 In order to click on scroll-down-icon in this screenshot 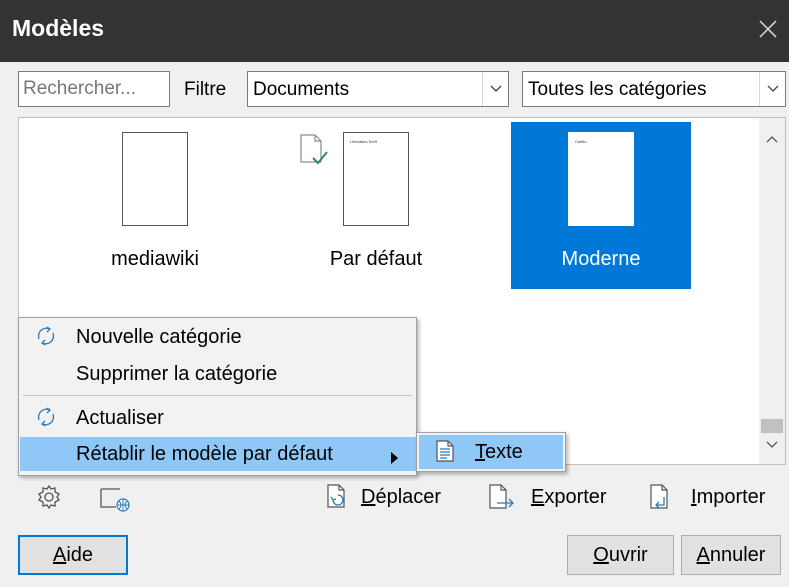, I will do `click(772, 444)`.